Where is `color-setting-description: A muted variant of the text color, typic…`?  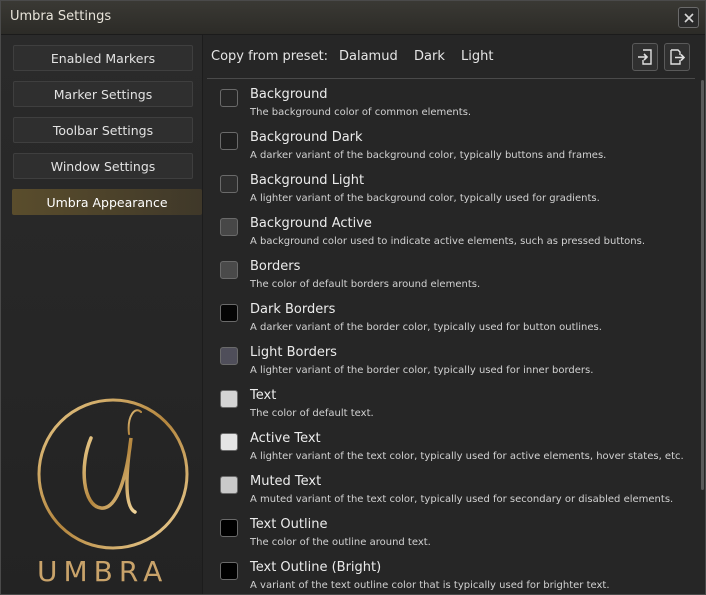
color-setting-description: A muted variant of the text color, typic… is located at coordinates (462, 499).